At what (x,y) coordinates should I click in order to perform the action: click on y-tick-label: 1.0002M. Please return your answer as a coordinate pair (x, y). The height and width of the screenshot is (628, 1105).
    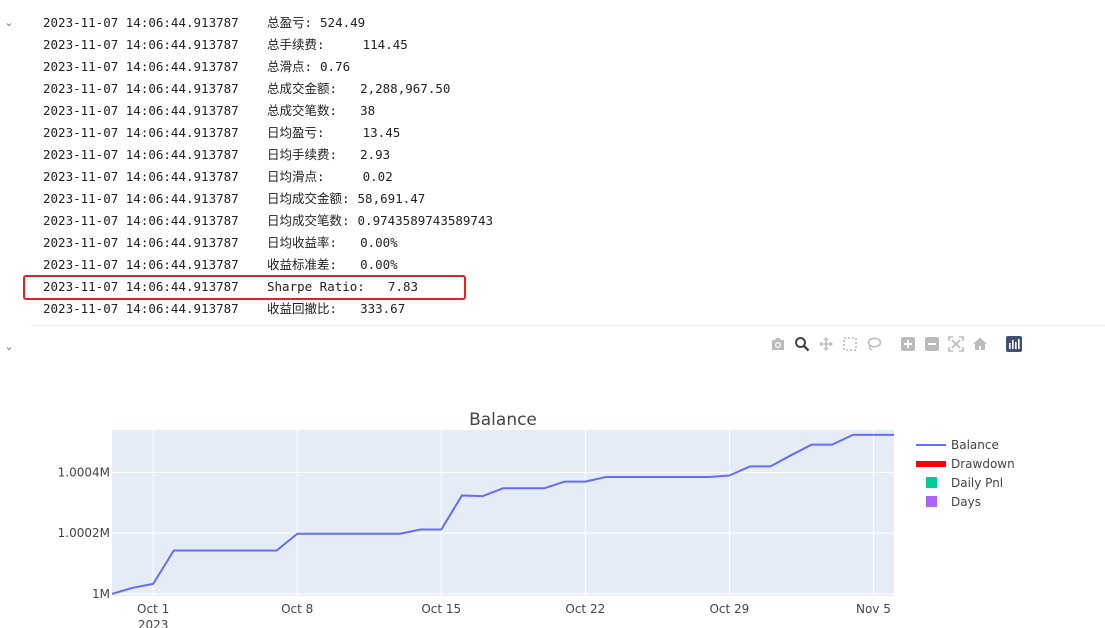
    Looking at the image, I should click on (84, 533).